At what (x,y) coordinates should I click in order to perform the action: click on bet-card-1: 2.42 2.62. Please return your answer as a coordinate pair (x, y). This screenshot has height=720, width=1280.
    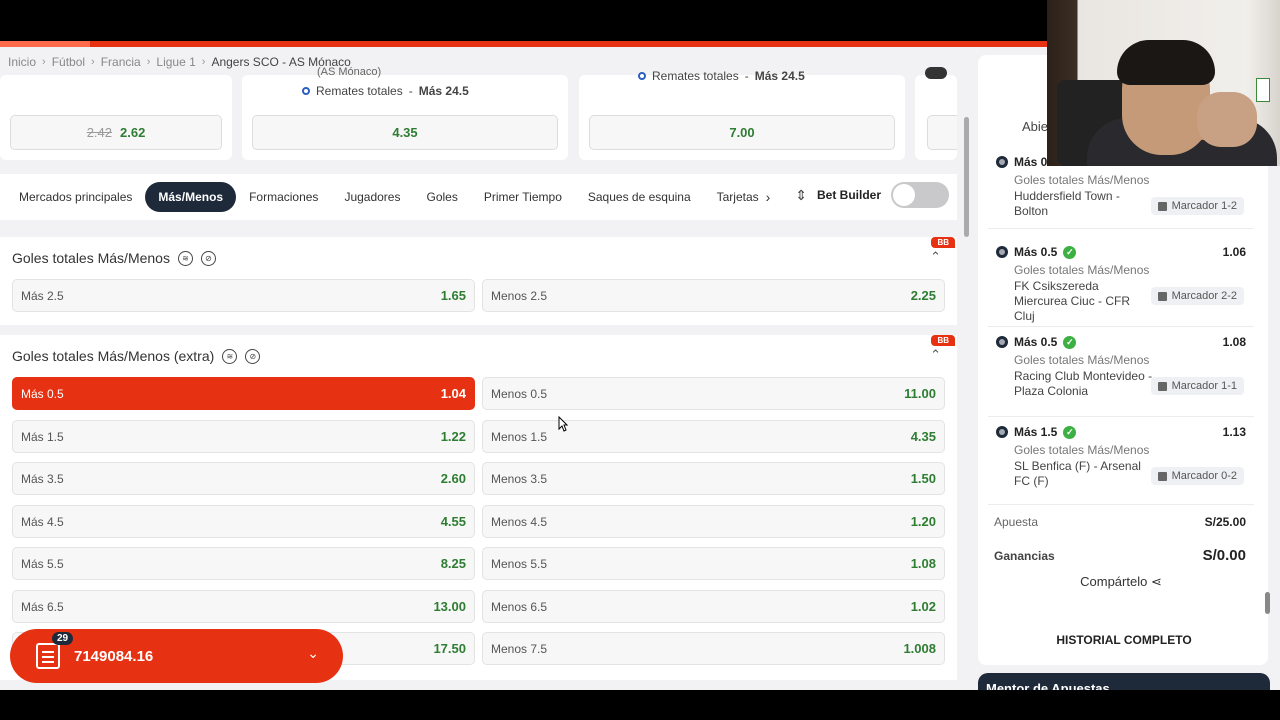
    Looking at the image, I should click on (116, 117).